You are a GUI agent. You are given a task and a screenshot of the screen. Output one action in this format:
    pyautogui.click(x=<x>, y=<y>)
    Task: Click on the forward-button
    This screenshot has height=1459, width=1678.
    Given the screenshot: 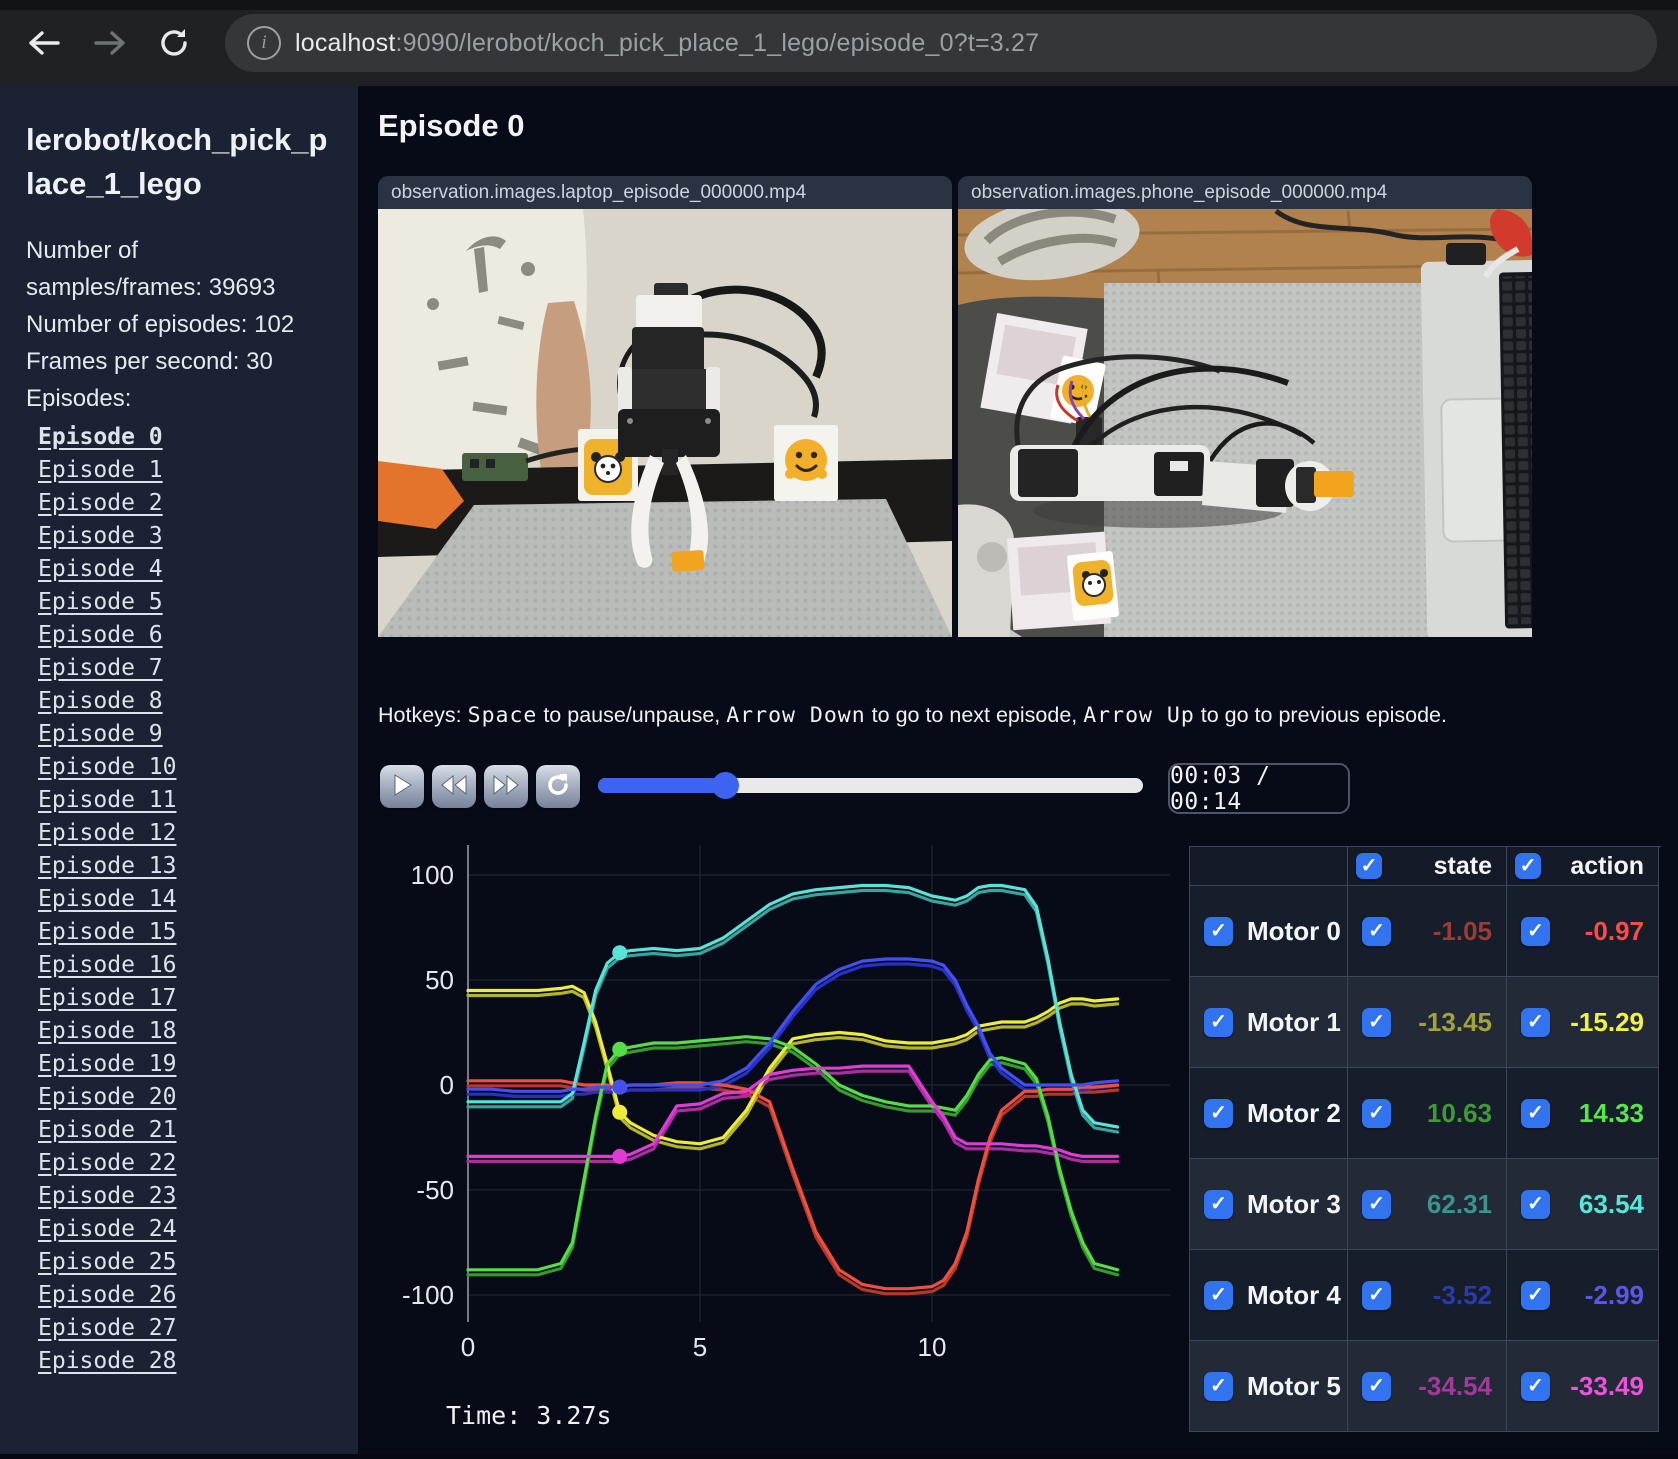 What is the action you would take?
    pyautogui.click(x=110, y=44)
    